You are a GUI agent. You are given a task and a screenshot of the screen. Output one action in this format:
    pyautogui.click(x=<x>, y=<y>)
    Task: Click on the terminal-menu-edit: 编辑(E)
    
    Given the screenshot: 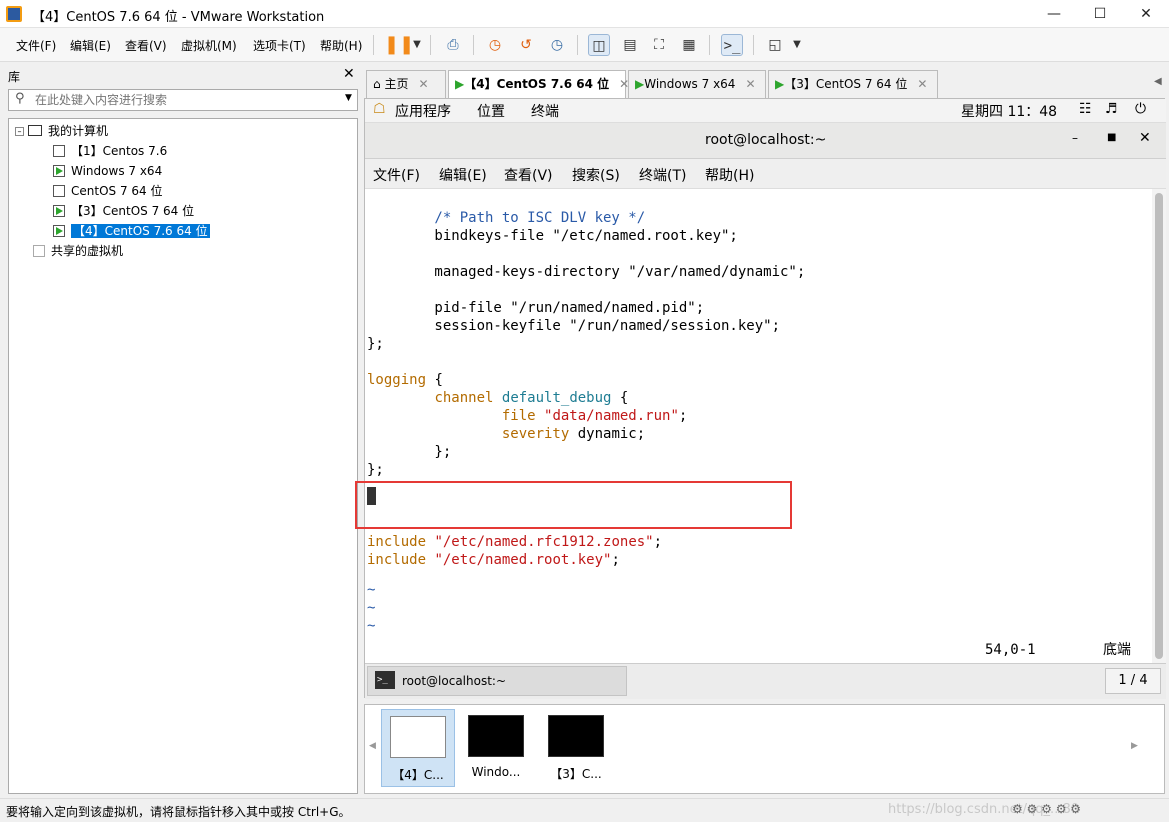 What is the action you would take?
    pyautogui.click(x=463, y=175)
    